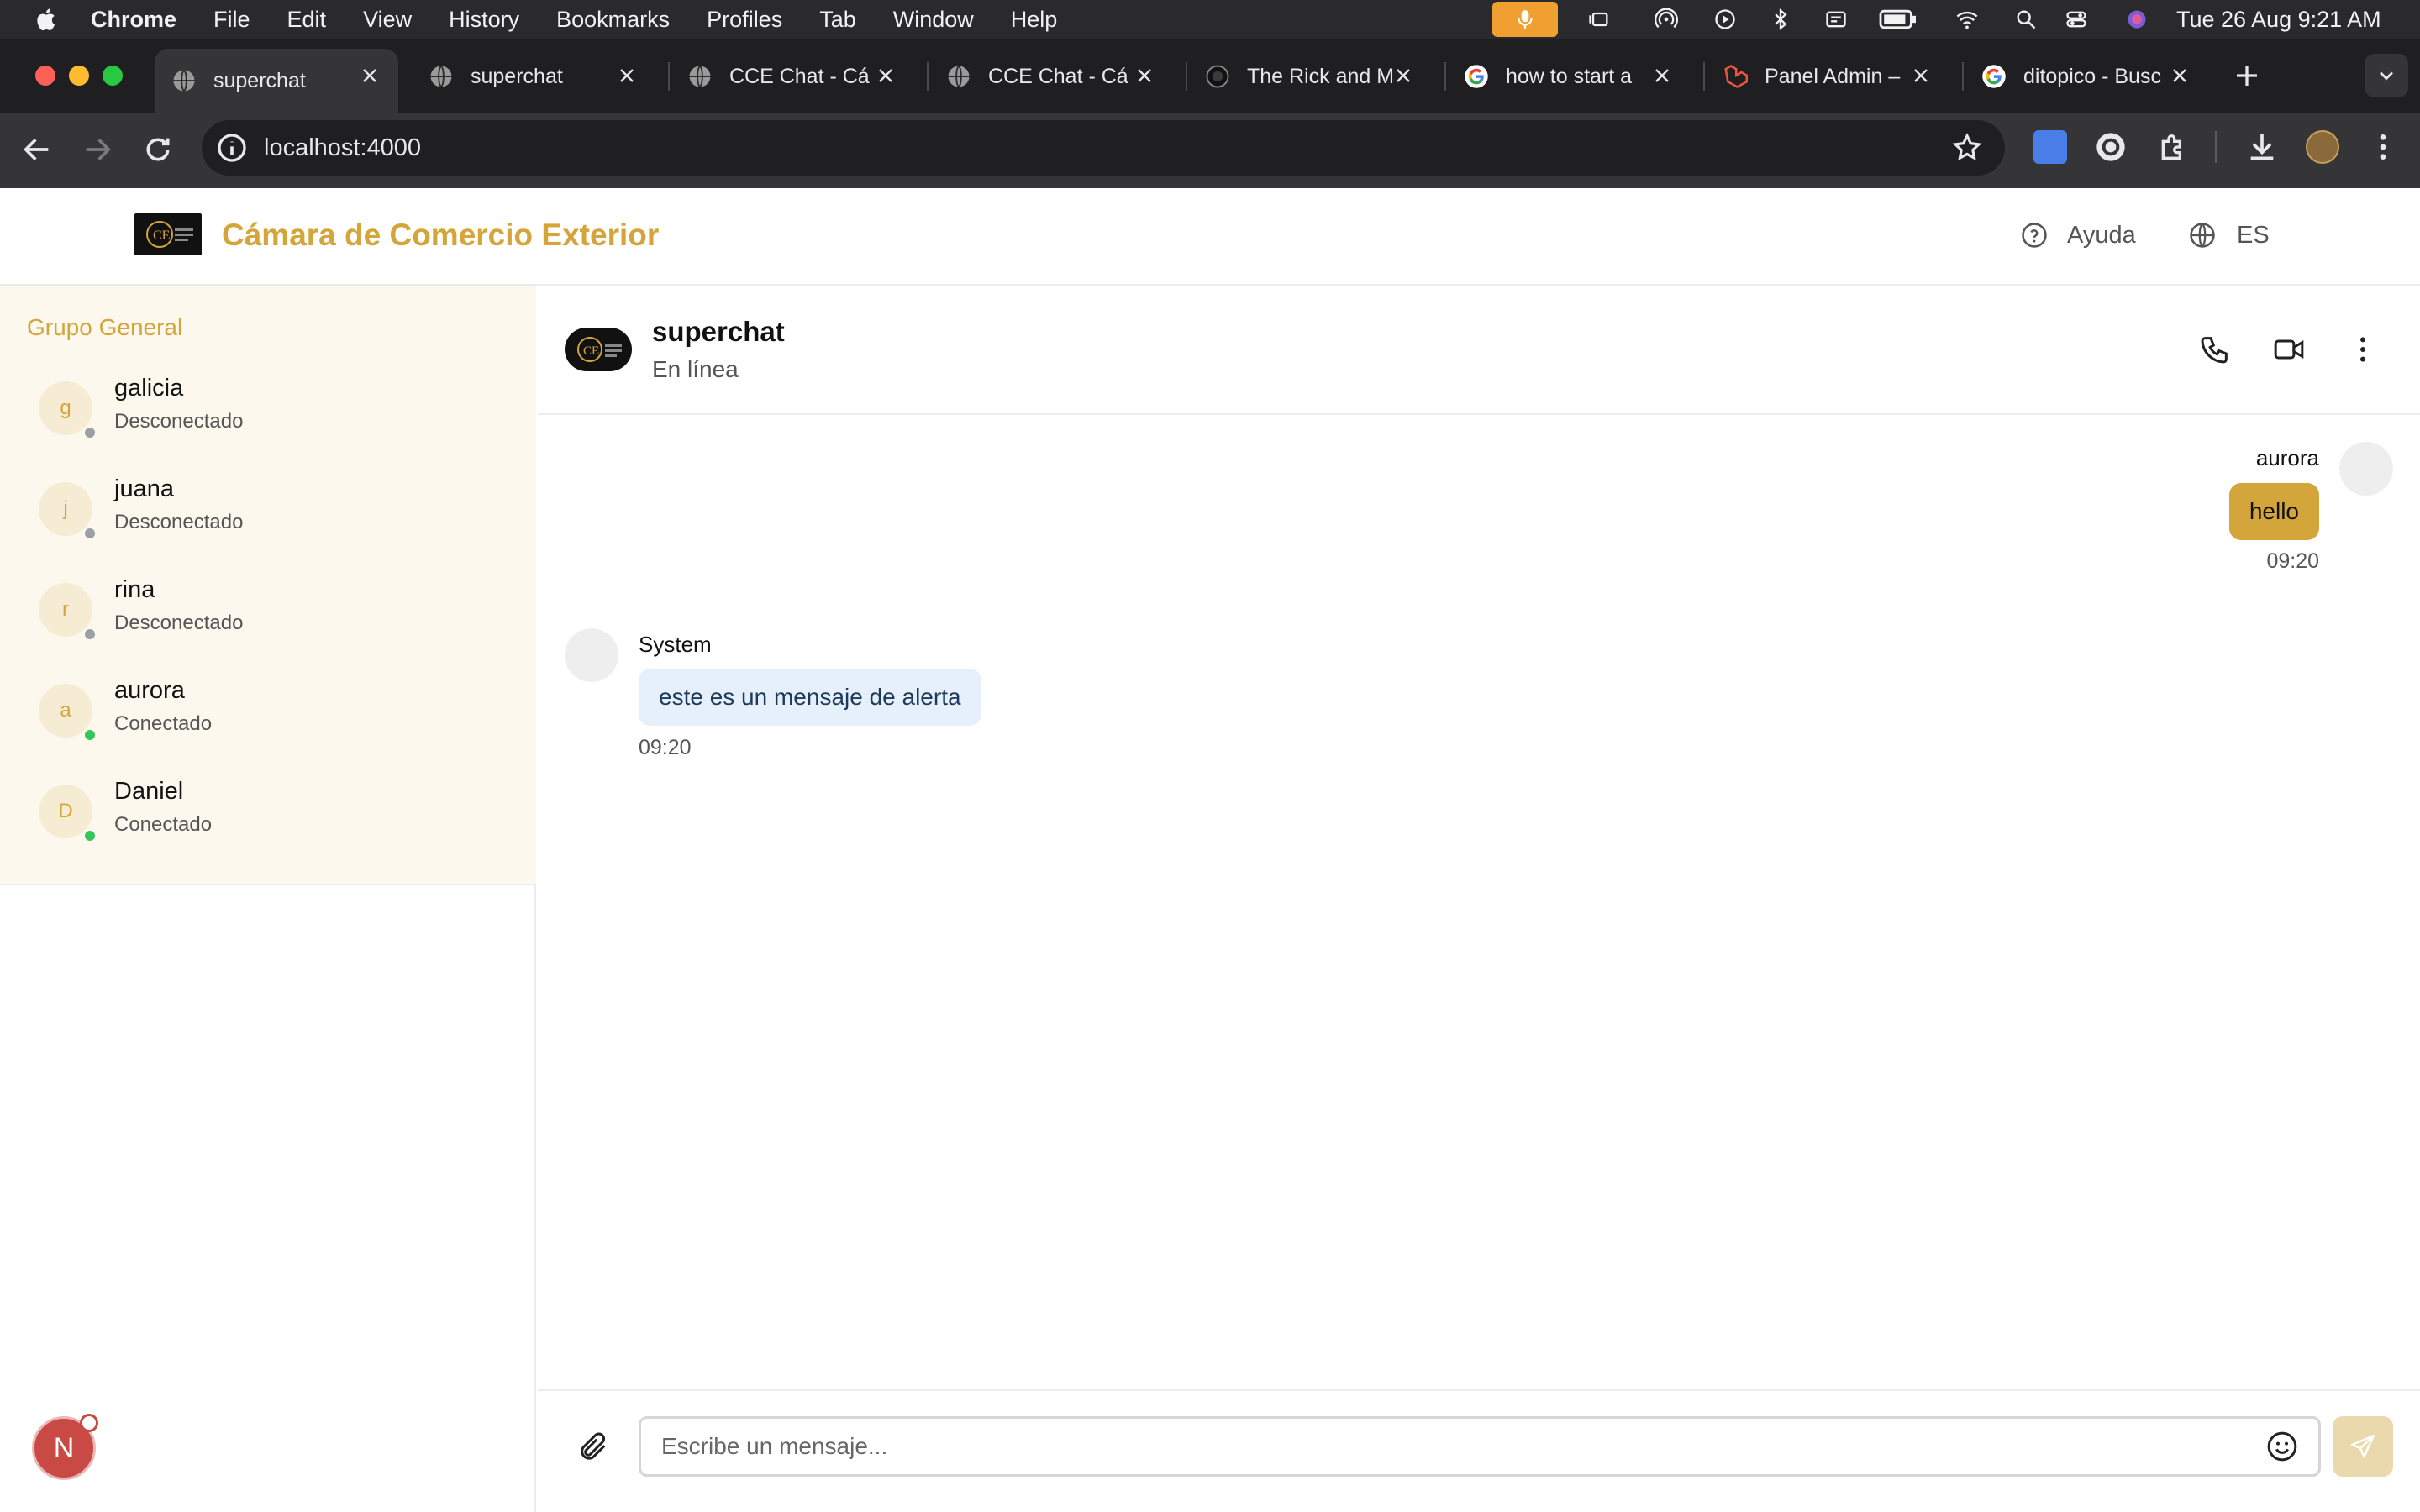 The image size is (2420, 1512). What do you see at coordinates (484, 20) in the screenshot?
I see `menu-history: History` at bounding box center [484, 20].